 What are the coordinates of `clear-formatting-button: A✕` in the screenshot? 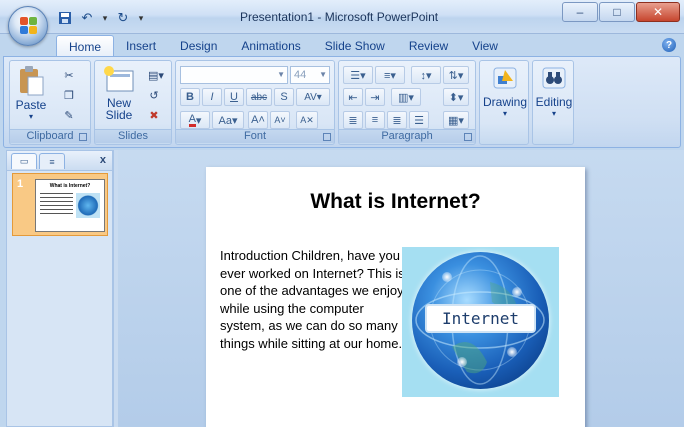 It's located at (307, 120).